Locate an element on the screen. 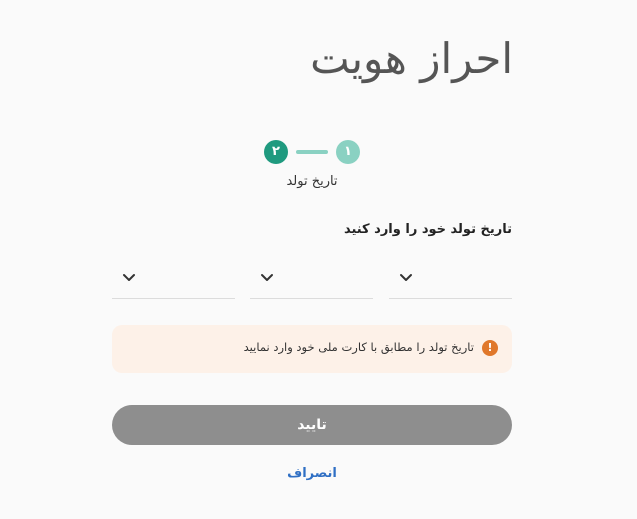 The image size is (637, 519). month-select is located at coordinates (311, 280).